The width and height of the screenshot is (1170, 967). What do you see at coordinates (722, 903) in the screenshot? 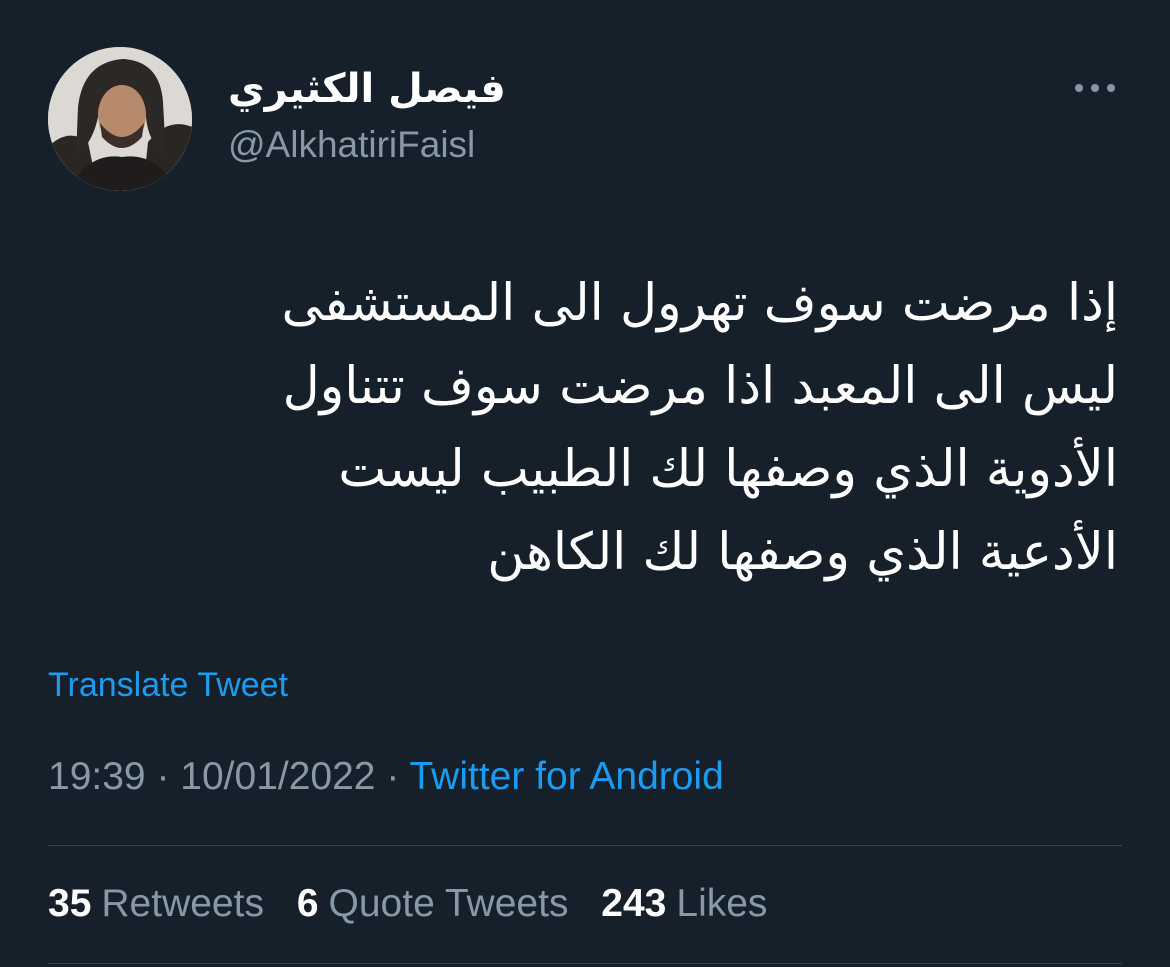
I see `likes-label: Likes` at bounding box center [722, 903].